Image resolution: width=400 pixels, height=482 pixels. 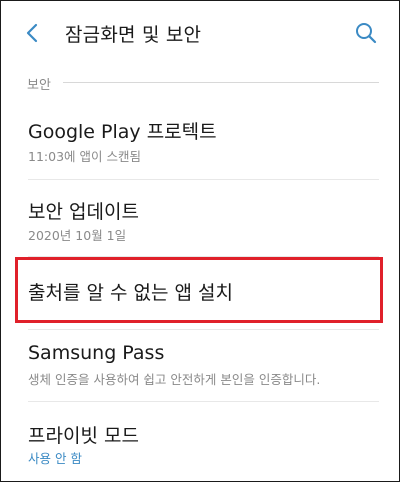 What do you see at coordinates (133, 35) in the screenshot?
I see `page-title: 잠금화면 및 보안` at bounding box center [133, 35].